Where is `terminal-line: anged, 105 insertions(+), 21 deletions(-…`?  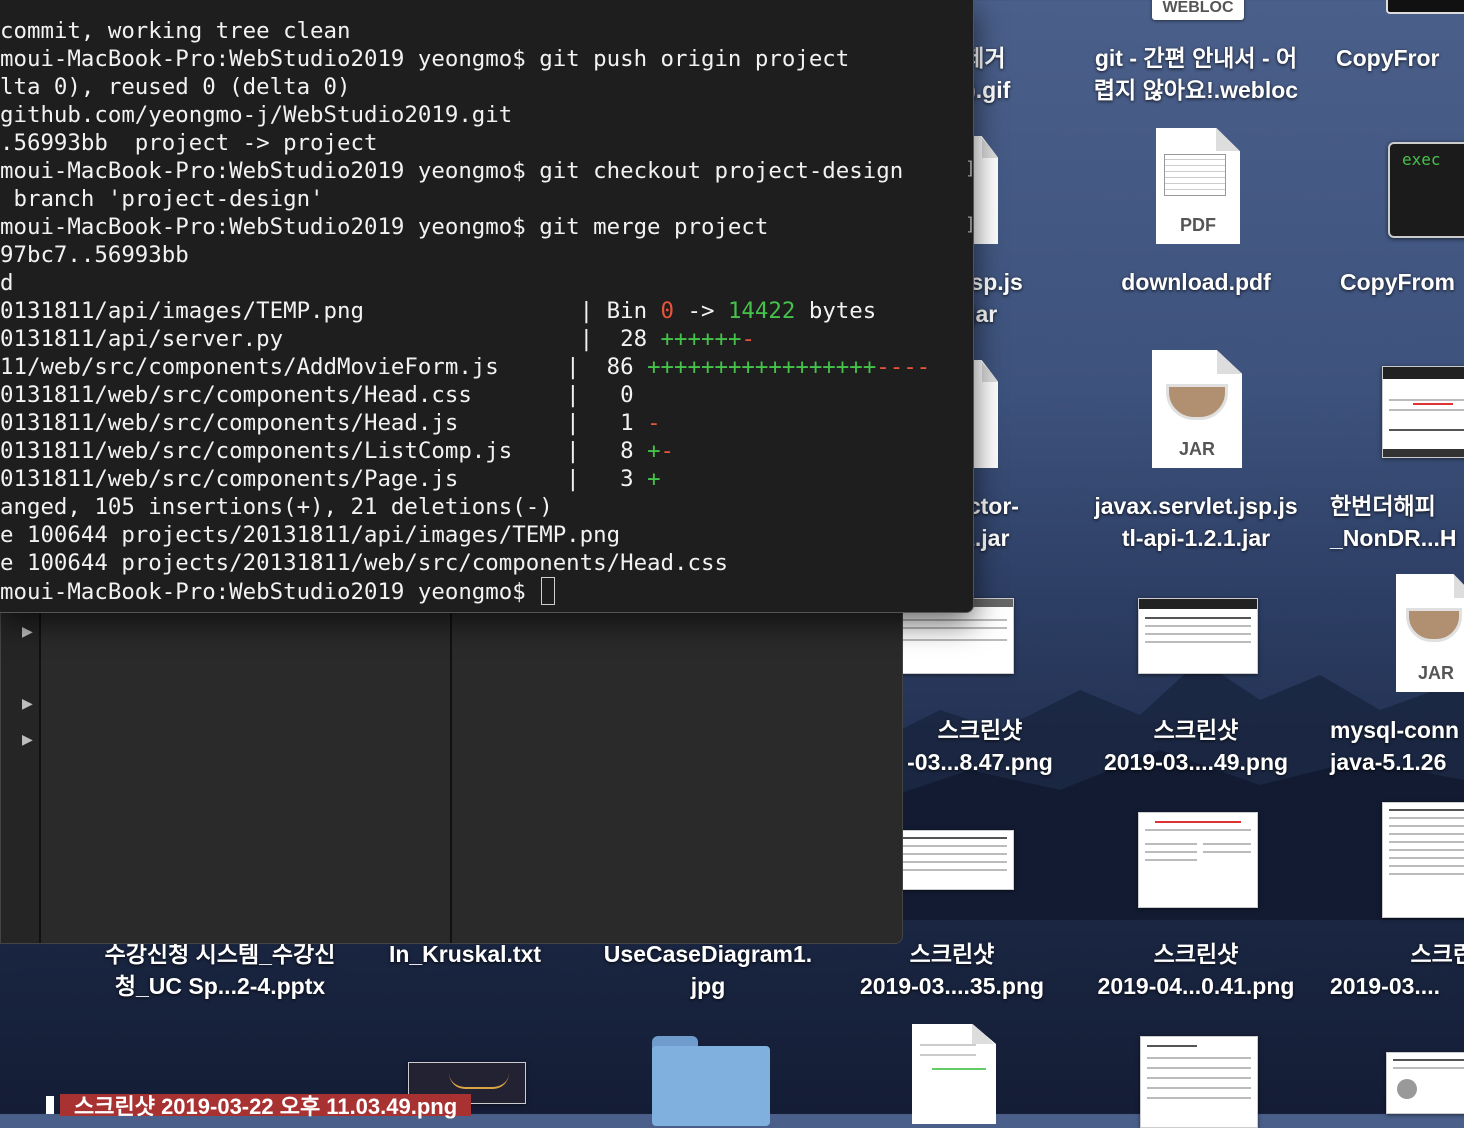
terminal-line: anged, 105 insertions(+), 21 deletions(-… is located at coordinates (465, 507).